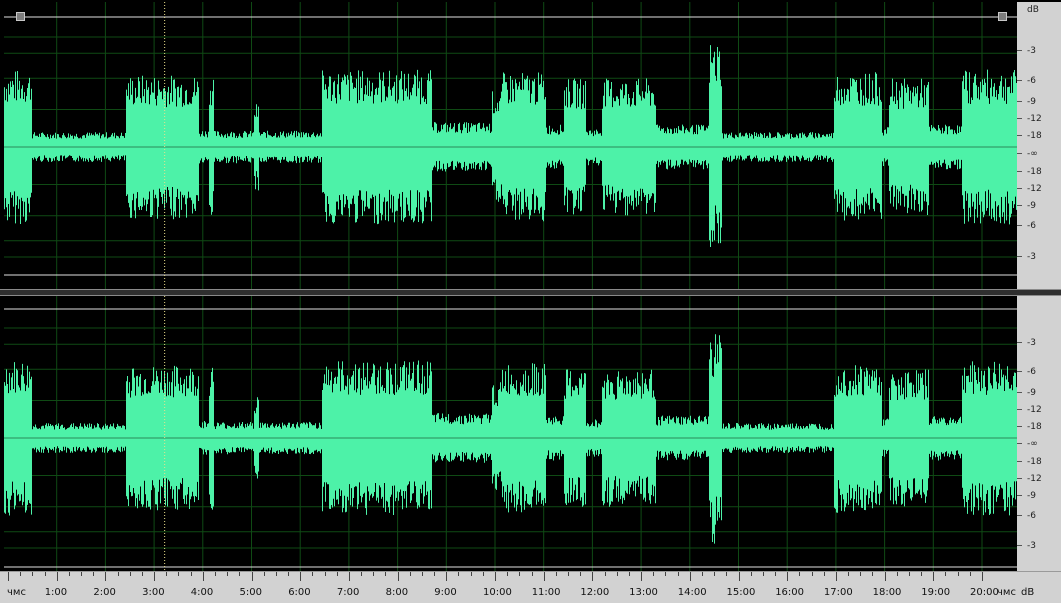  What do you see at coordinates (348, 592) in the screenshot?
I see `time-ruler-label: 7:00` at bounding box center [348, 592].